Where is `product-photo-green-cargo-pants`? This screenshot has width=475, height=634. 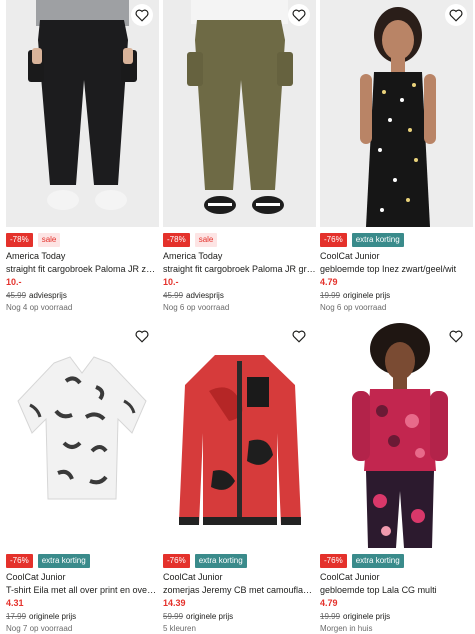
product-photo-green-cargo-pants is located at coordinates (239, 113).